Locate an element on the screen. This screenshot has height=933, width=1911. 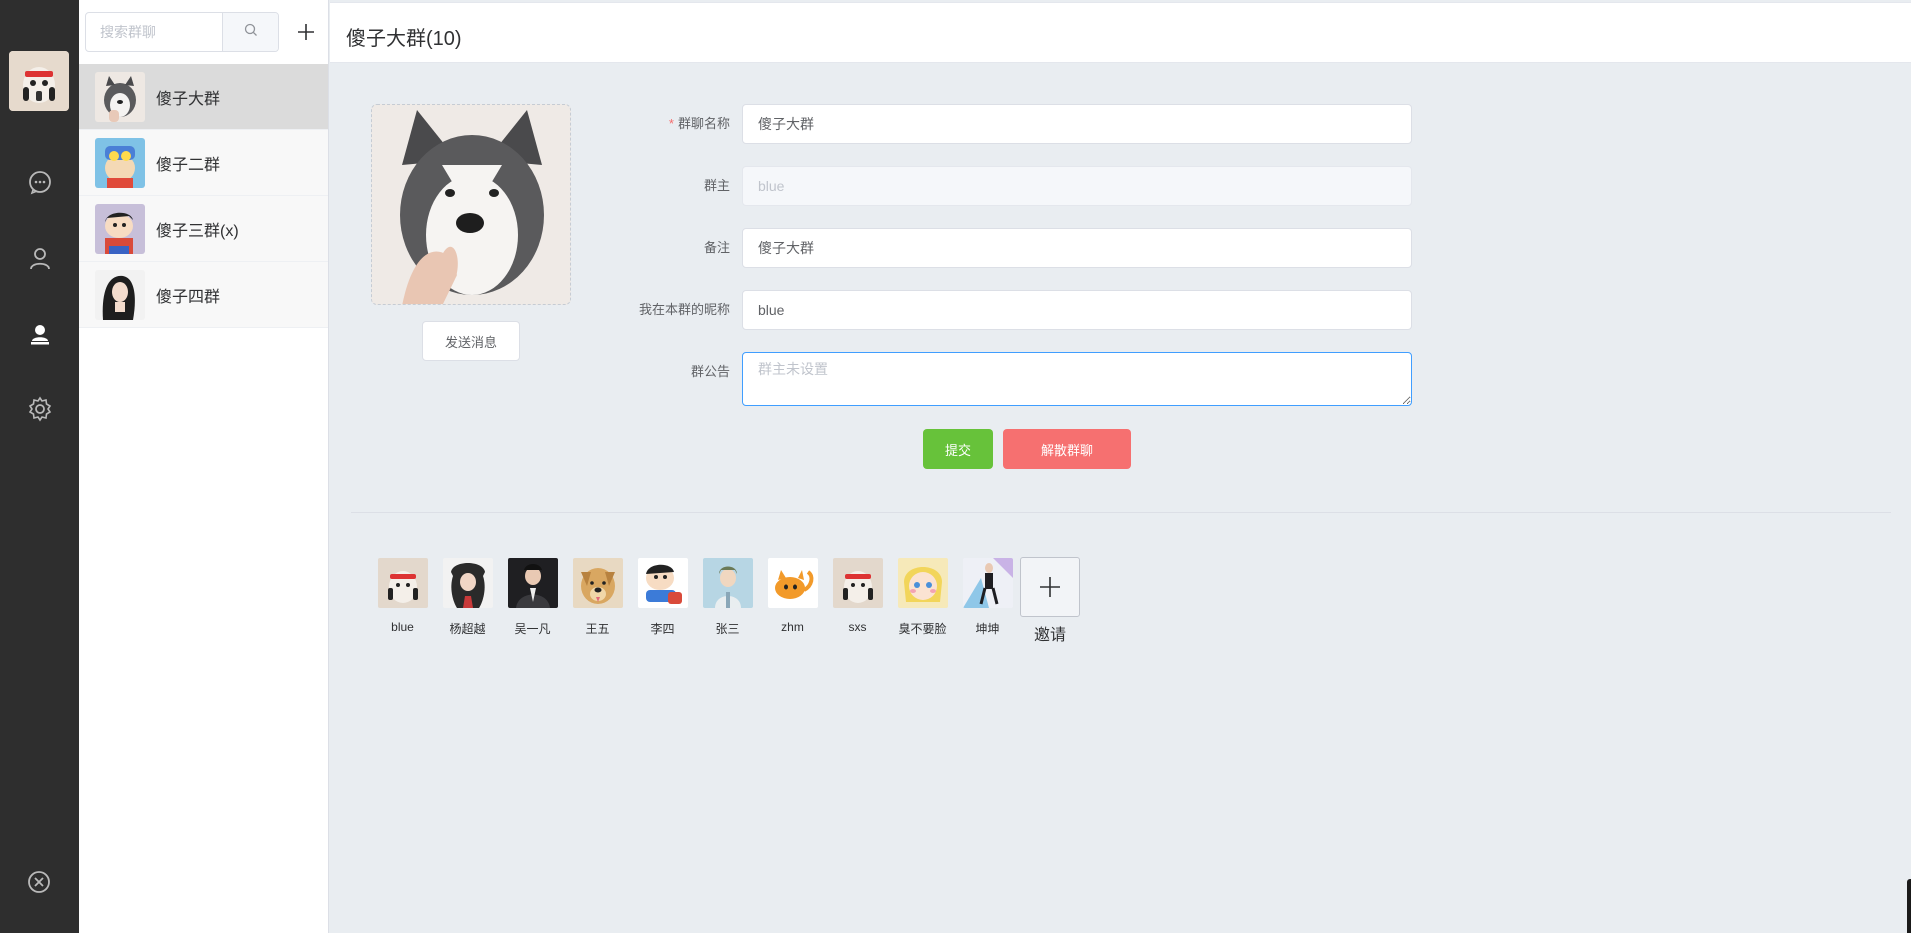
owner-input is located at coordinates (1077, 186).